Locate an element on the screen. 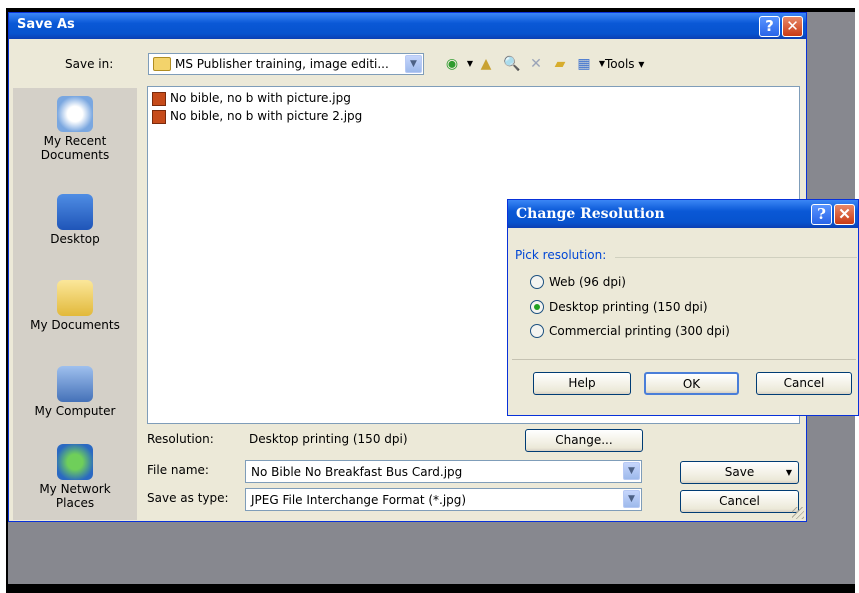  change-resolution-titlebar: Change Resolution ? ✕ is located at coordinates (683, 214).